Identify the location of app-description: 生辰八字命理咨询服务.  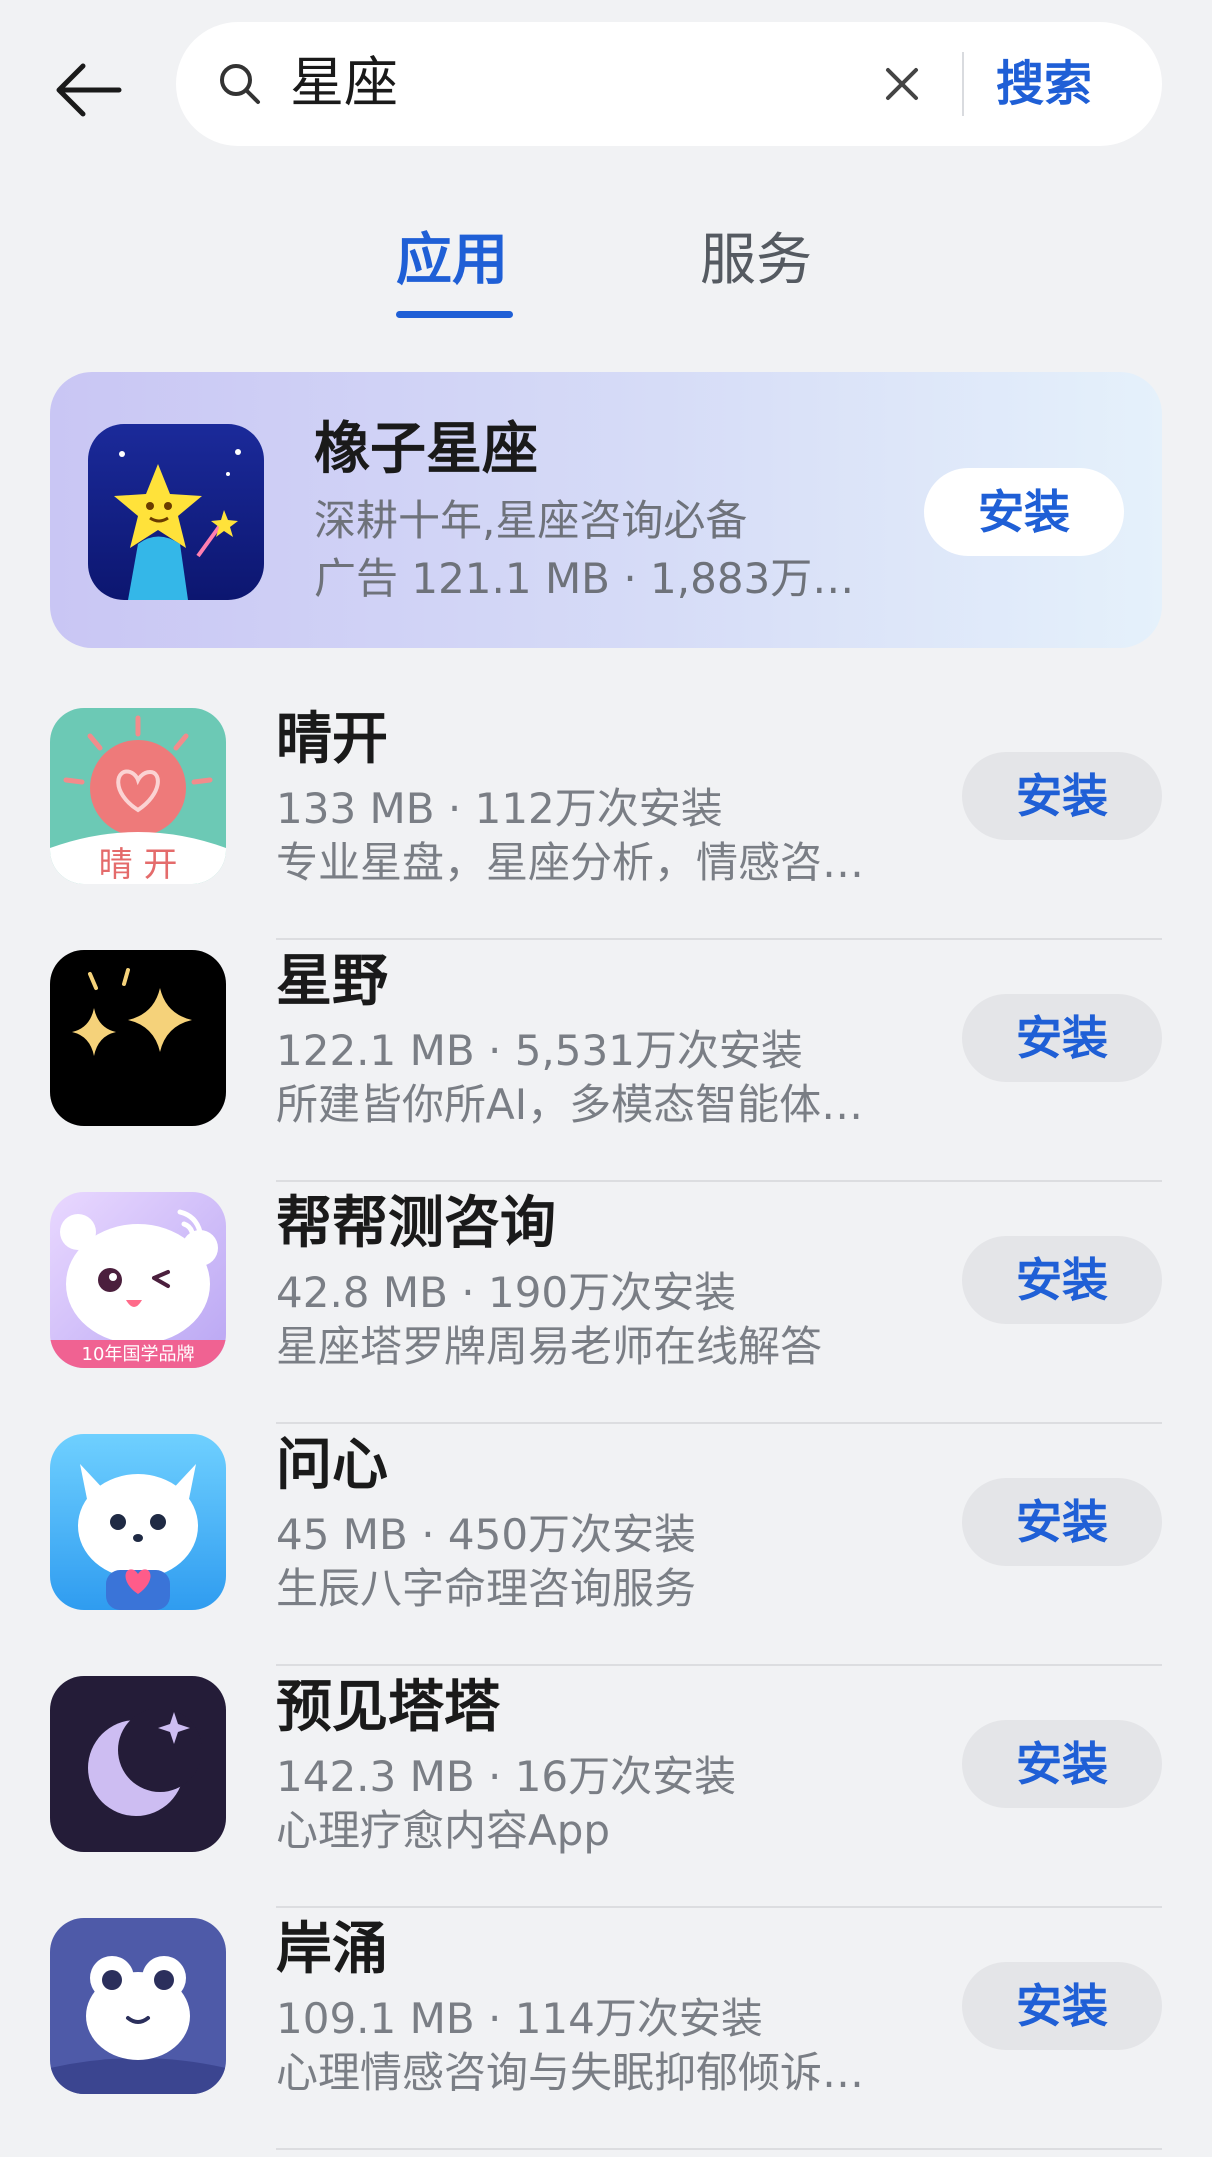
(486, 1588).